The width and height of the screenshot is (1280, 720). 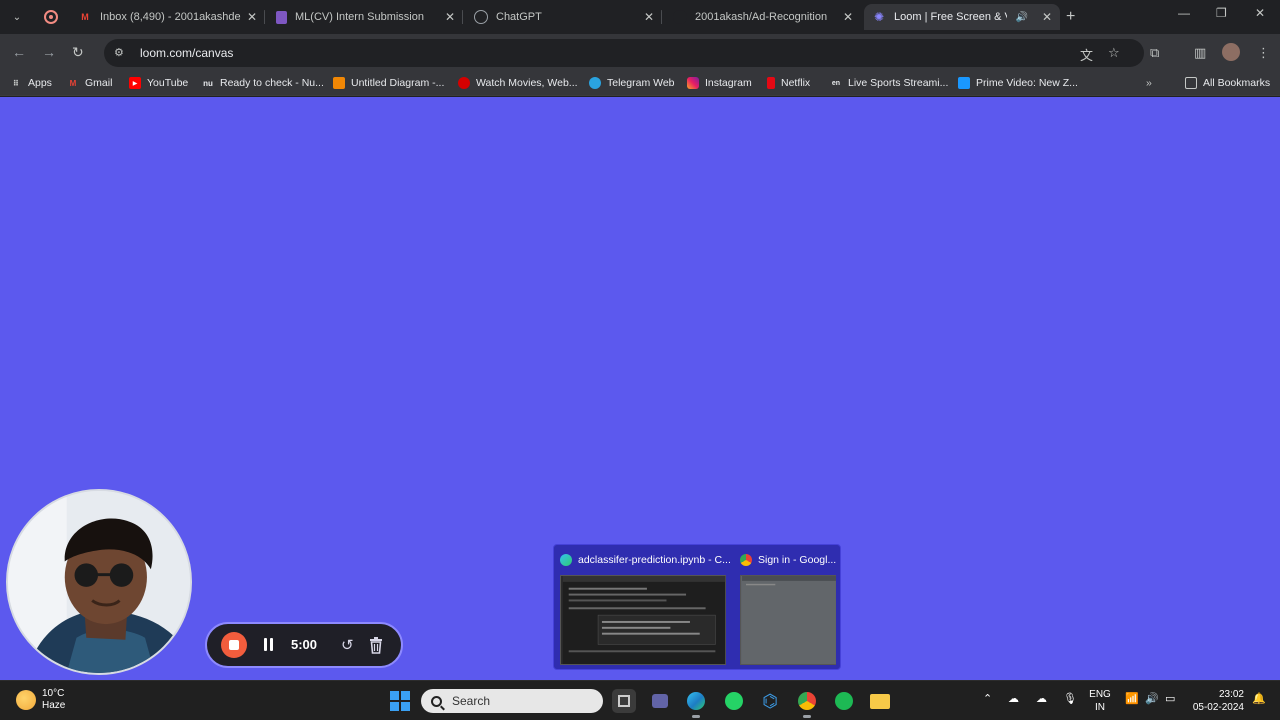 I want to click on forms-icon, so click(x=281, y=17).